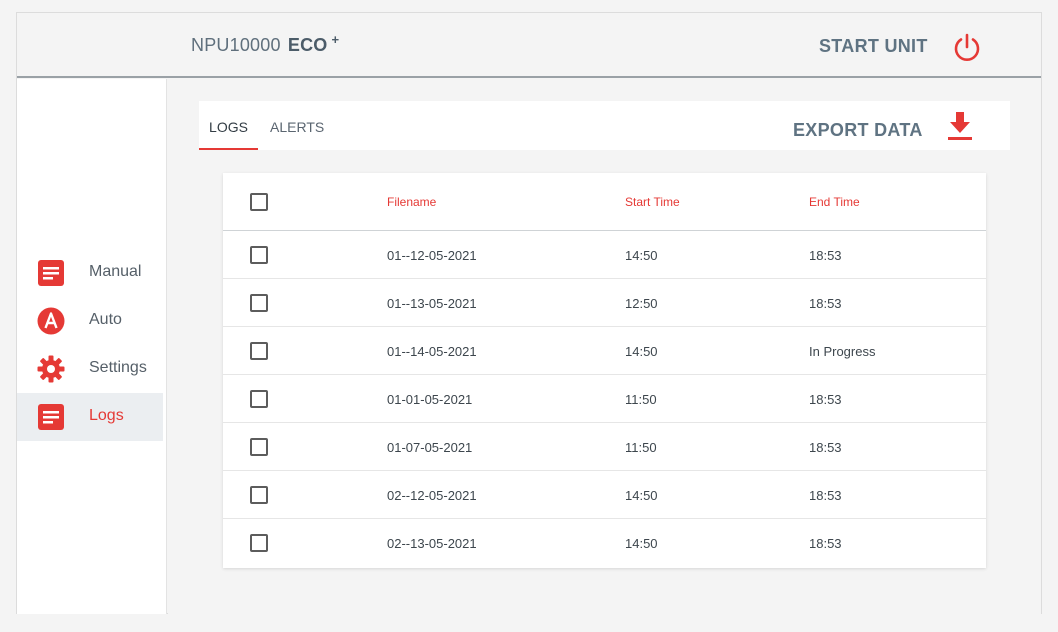  What do you see at coordinates (307, 45) in the screenshot?
I see `edition-name: ECO` at bounding box center [307, 45].